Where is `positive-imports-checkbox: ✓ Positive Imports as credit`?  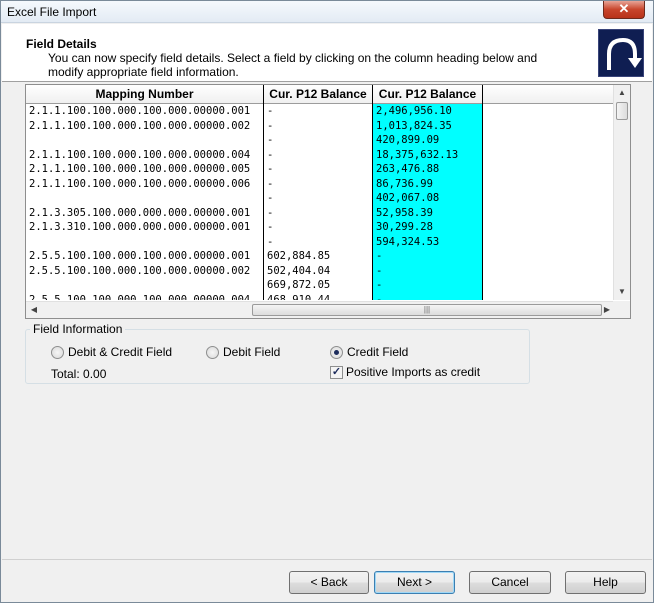
positive-imports-checkbox: ✓ Positive Imports as credit is located at coordinates (405, 372).